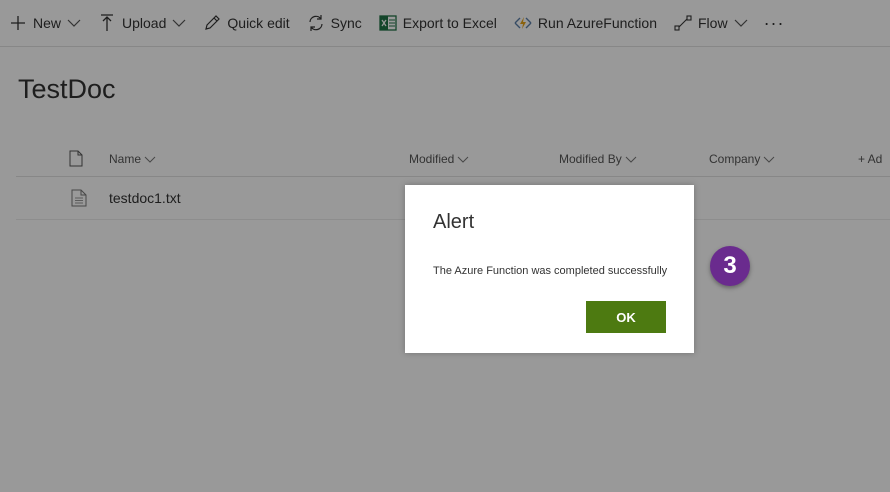 The height and width of the screenshot is (492, 890). I want to click on dialog-title: Alert, so click(454, 222).